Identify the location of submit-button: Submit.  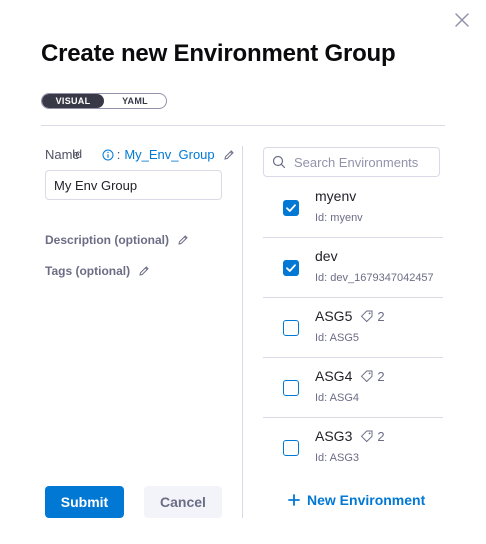
(84, 502).